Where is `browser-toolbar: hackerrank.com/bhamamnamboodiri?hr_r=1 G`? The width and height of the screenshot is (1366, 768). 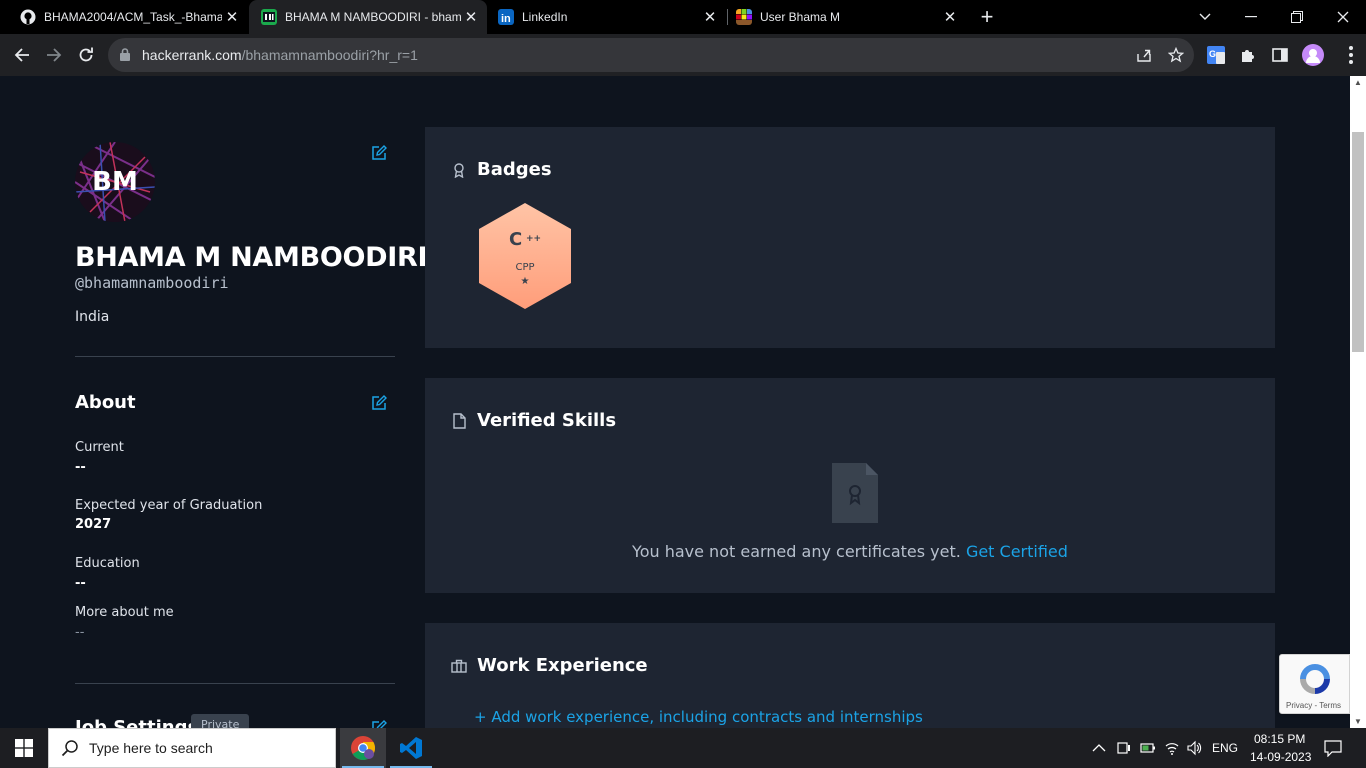 browser-toolbar: hackerrank.com/bhamamnamboodiri?hr_r=1 G is located at coordinates (683, 55).